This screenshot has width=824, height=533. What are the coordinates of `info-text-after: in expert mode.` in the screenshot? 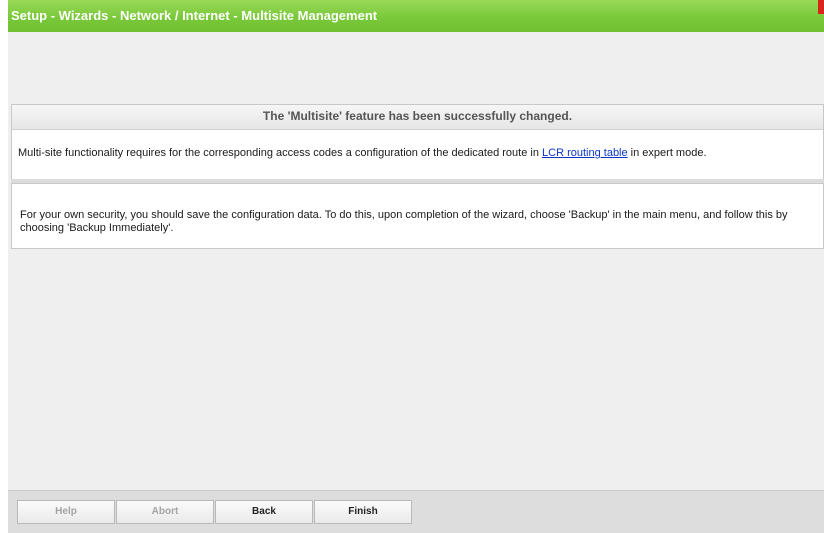 It's located at (667, 153).